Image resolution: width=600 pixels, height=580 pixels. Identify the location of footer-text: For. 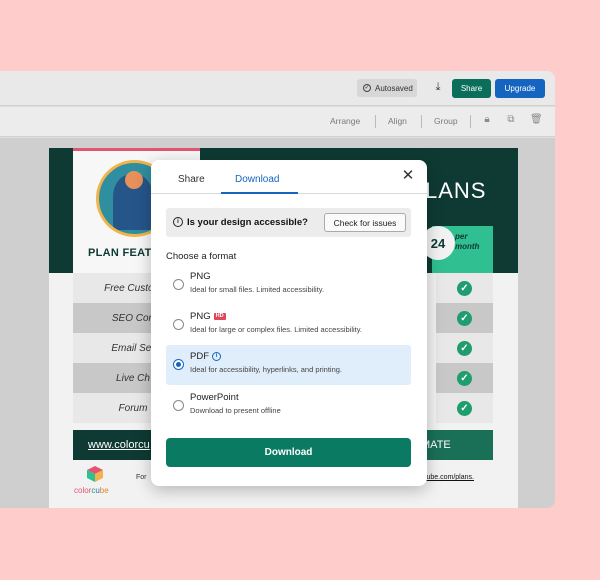
(141, 477).